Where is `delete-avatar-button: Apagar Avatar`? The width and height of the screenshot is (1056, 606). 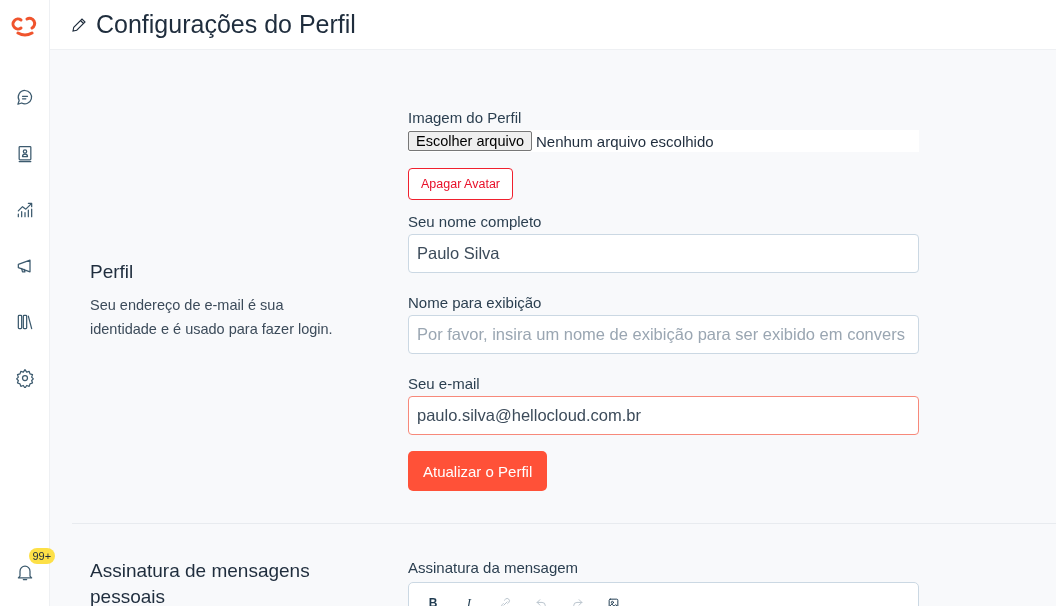
delete-avatar-button: Apagar Avatar is located at coordinates (460, 184).